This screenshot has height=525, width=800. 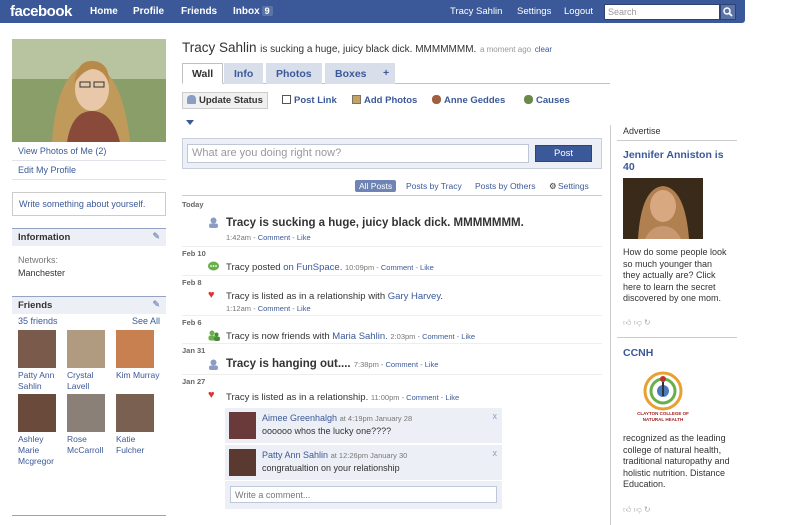 What do you see at coordinates (376, 186) in the screenshot?
I see `filter-all-posts: All Posts` at bounding box center [376, 186].